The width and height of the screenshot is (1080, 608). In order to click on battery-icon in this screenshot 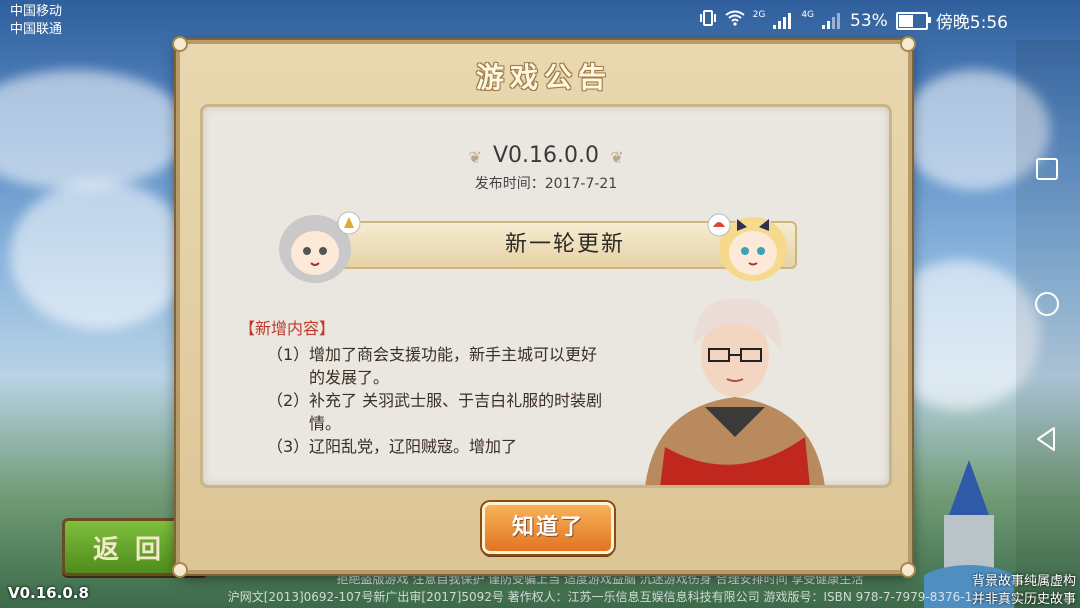, I will do `click(913, 20)`.